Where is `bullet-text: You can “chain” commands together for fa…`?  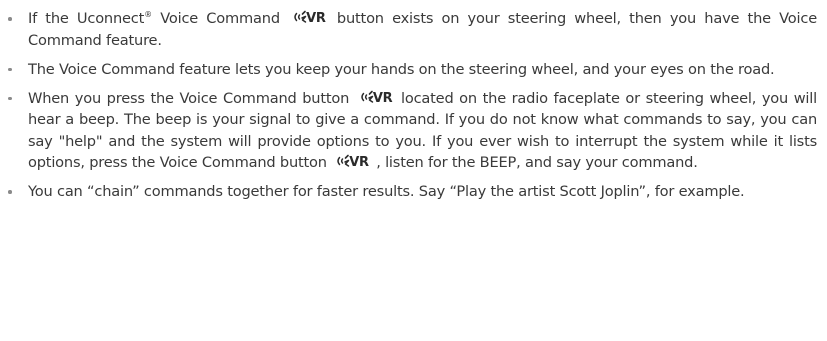
bullet-text: You can “chain” commands together for fa… is located at coordinates (386, 191).